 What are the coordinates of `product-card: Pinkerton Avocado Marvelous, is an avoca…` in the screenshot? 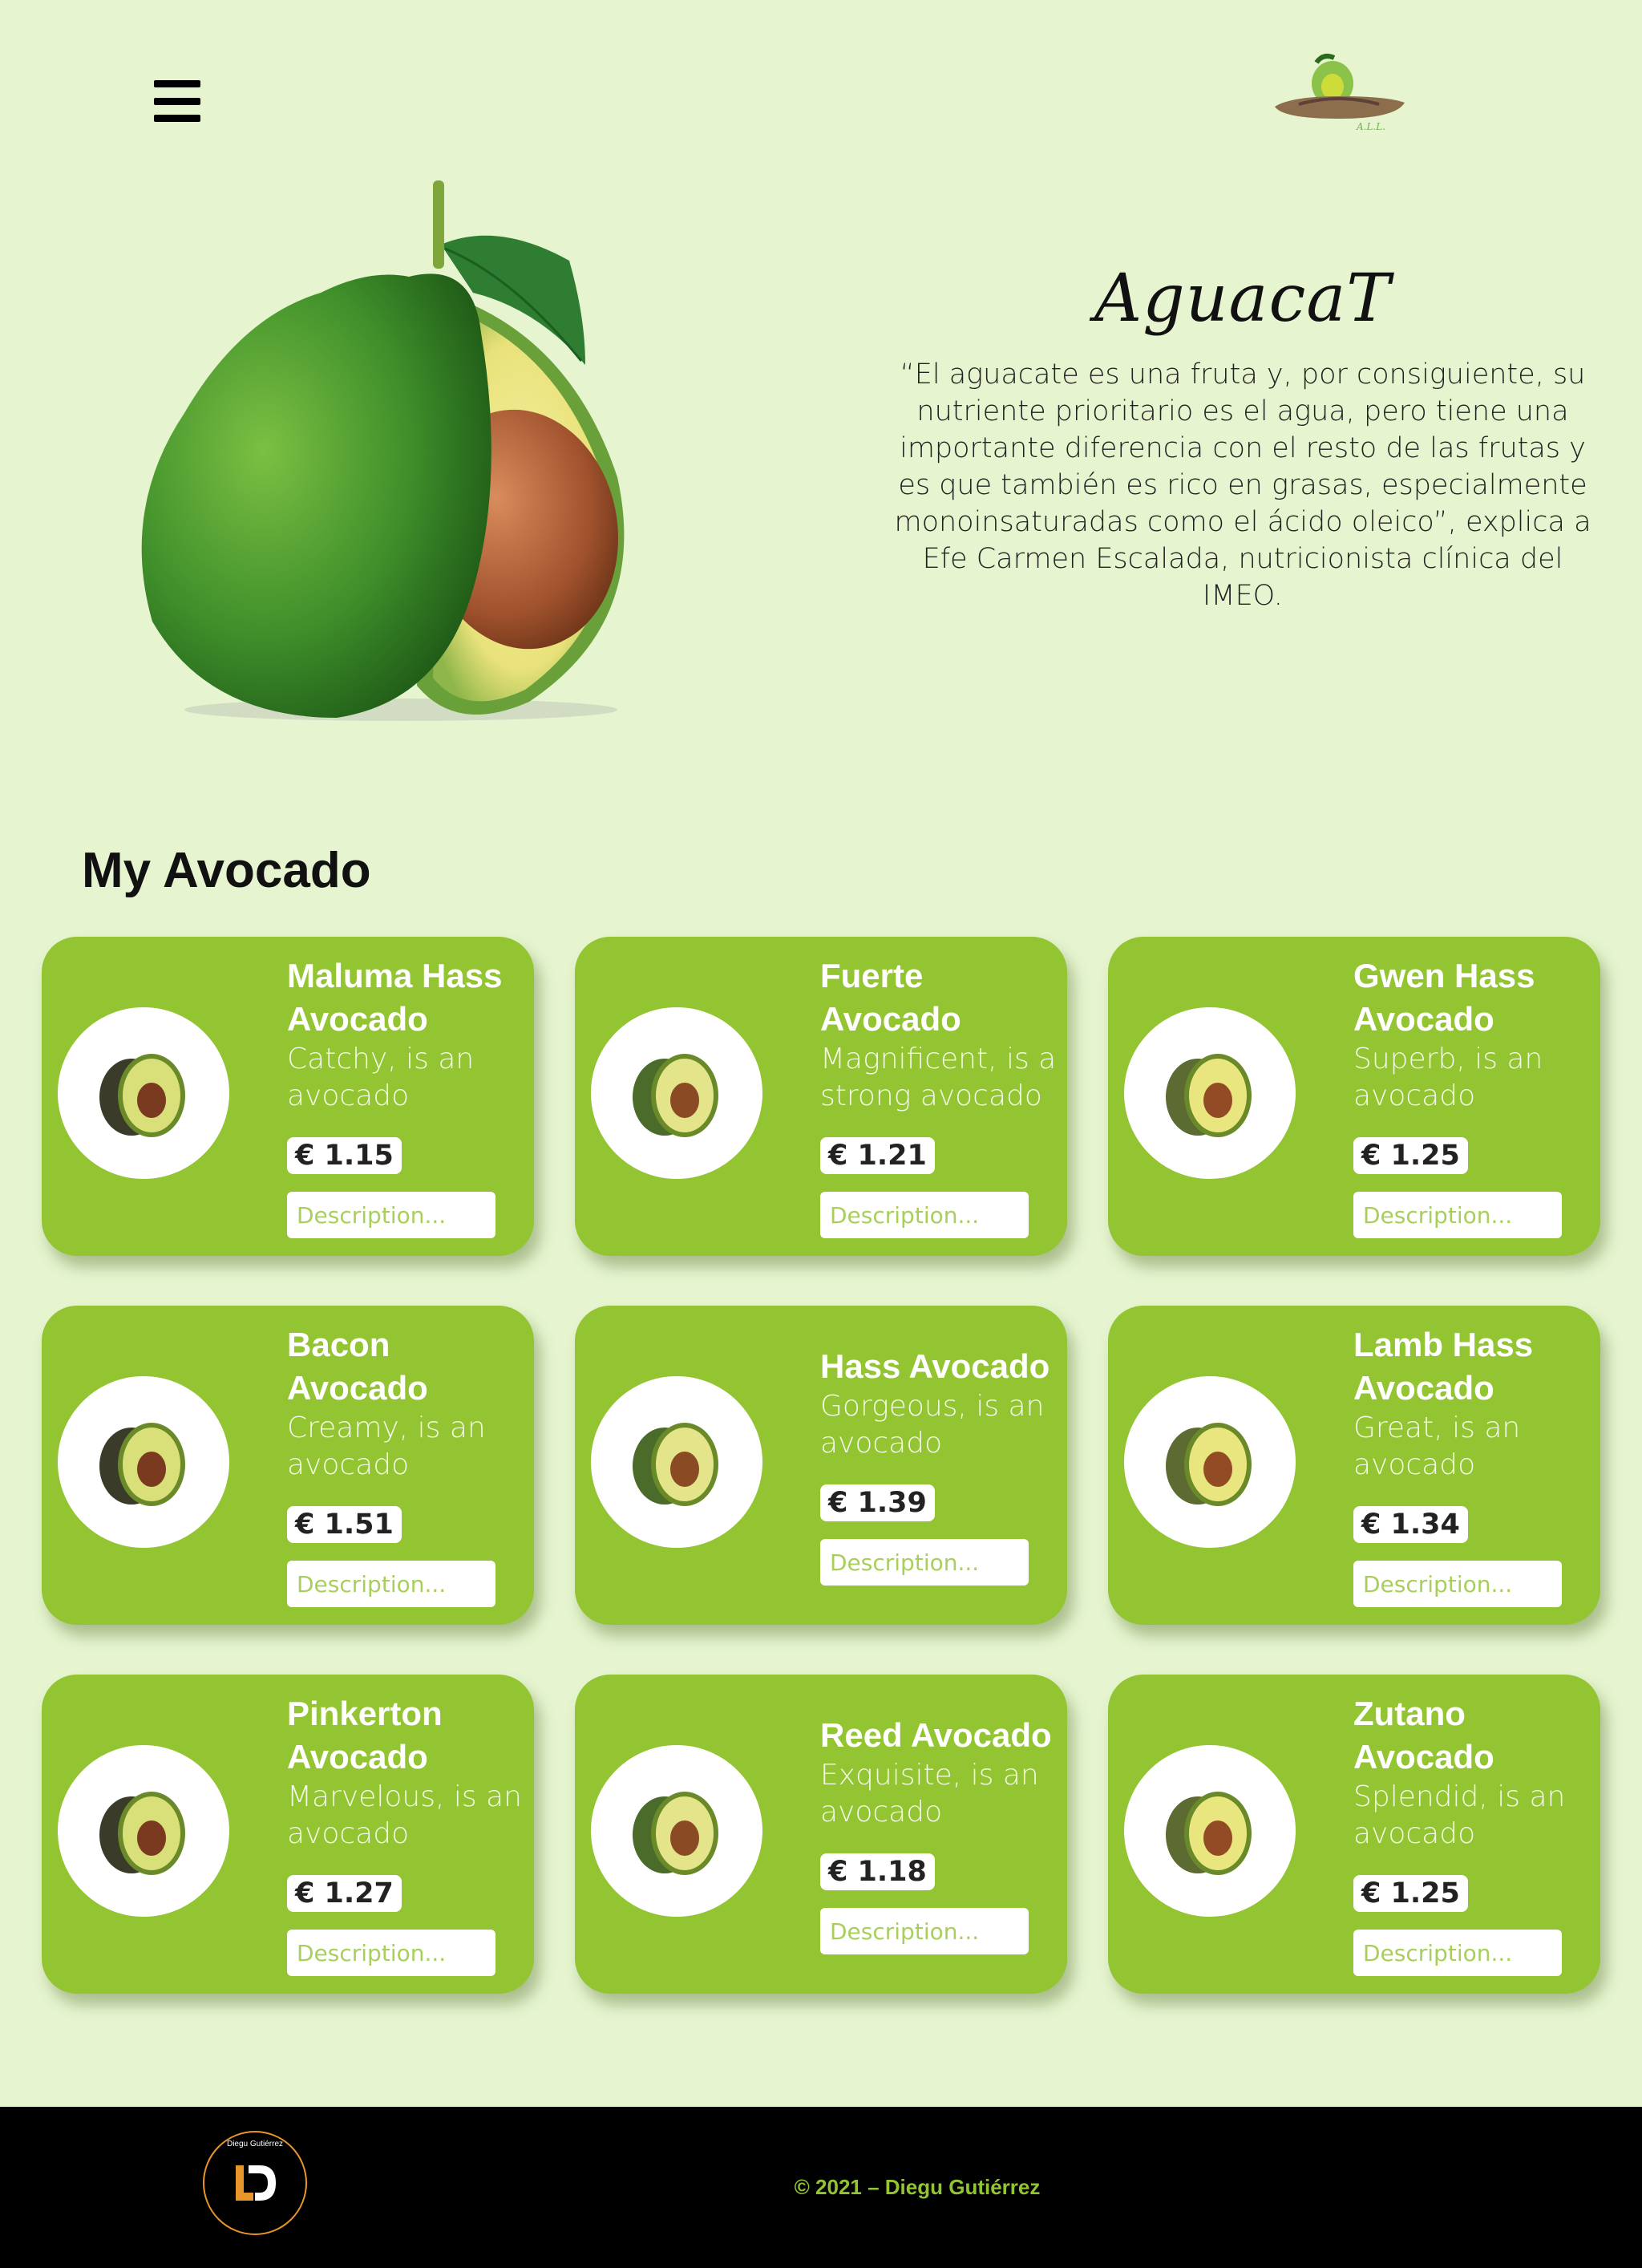 It's located at (288, 1835).